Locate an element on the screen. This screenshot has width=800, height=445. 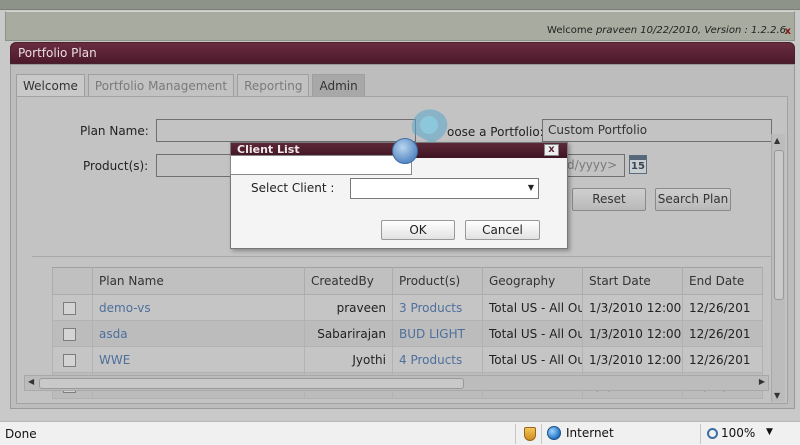
products-input is located at coordinates (196, 165).